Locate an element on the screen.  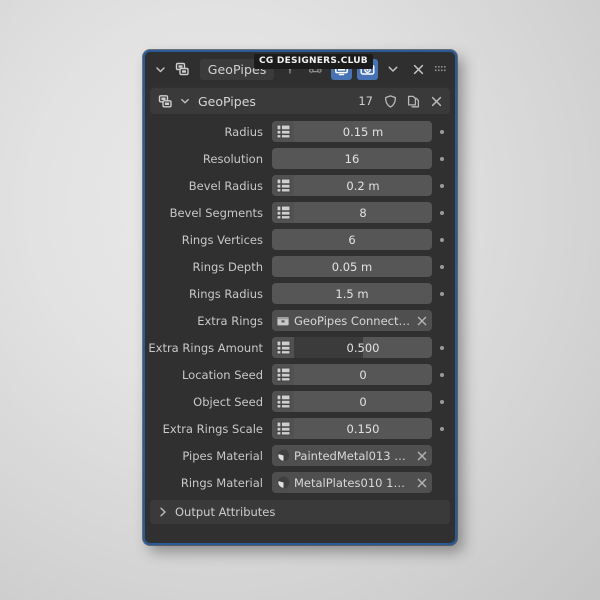
property-slider-field: 0.500 is located at coordinates (352, 347).